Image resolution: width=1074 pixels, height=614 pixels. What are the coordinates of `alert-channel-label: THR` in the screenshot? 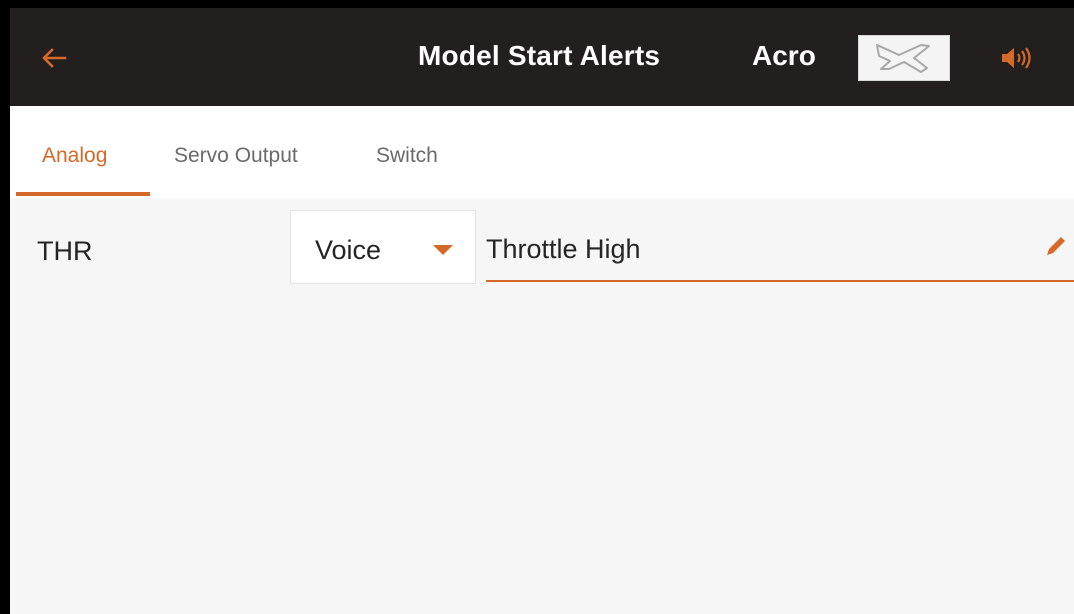 It's located at (65, 251).